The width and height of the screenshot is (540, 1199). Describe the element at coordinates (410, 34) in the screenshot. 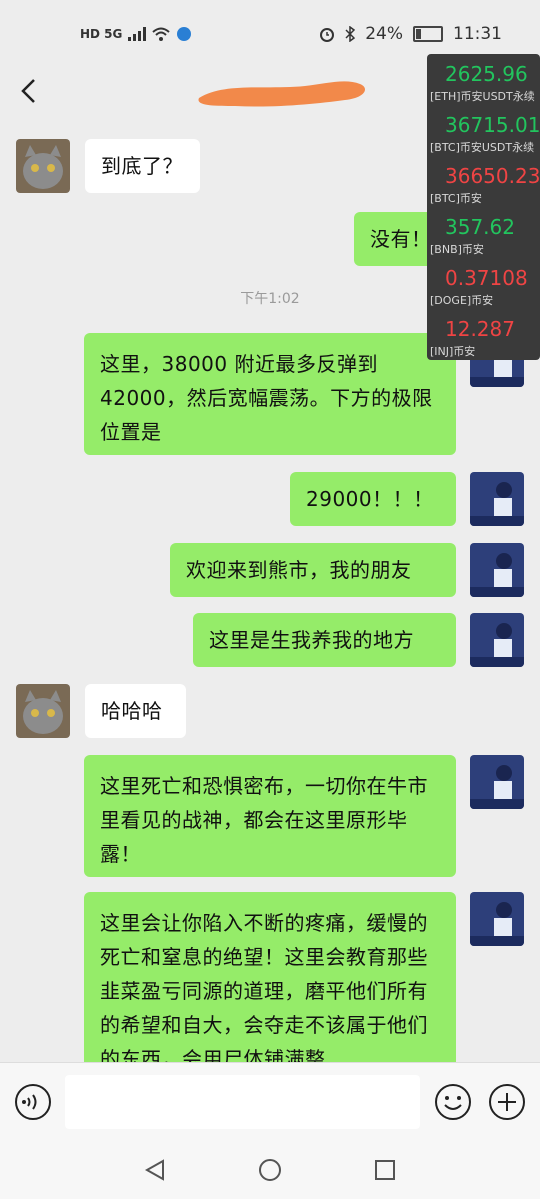

I see `status-right: 24% 11:31` at that location.